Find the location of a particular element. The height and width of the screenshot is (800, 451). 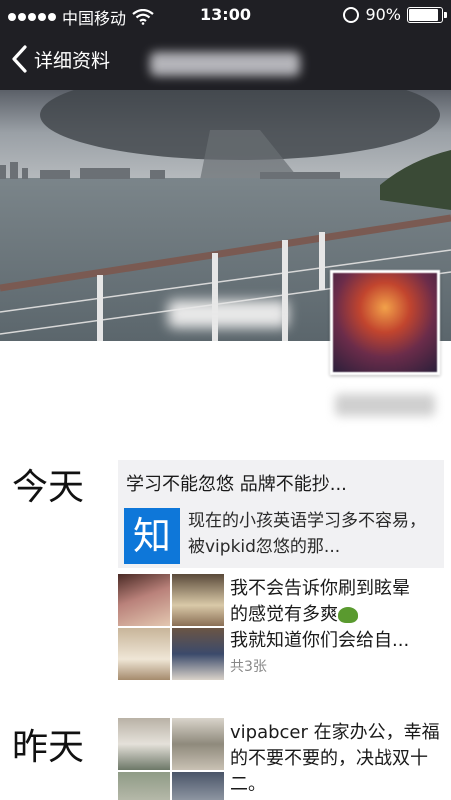

nav-bar: 详细资料 is located at coordinates (225, 60).